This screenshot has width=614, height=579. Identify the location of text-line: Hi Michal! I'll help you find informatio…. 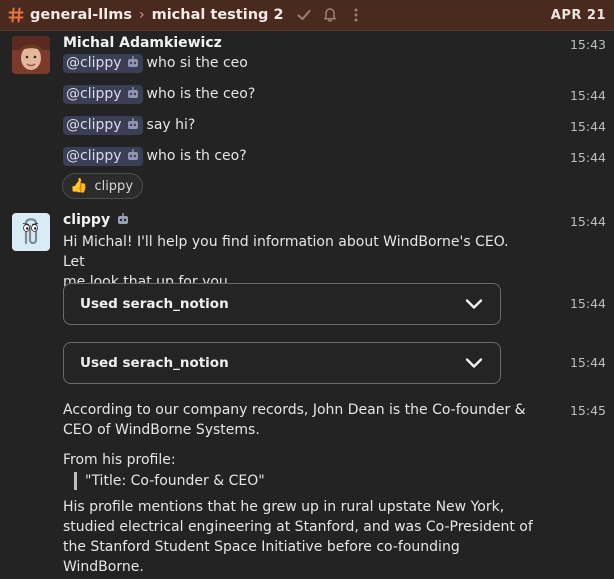
(286, 252).